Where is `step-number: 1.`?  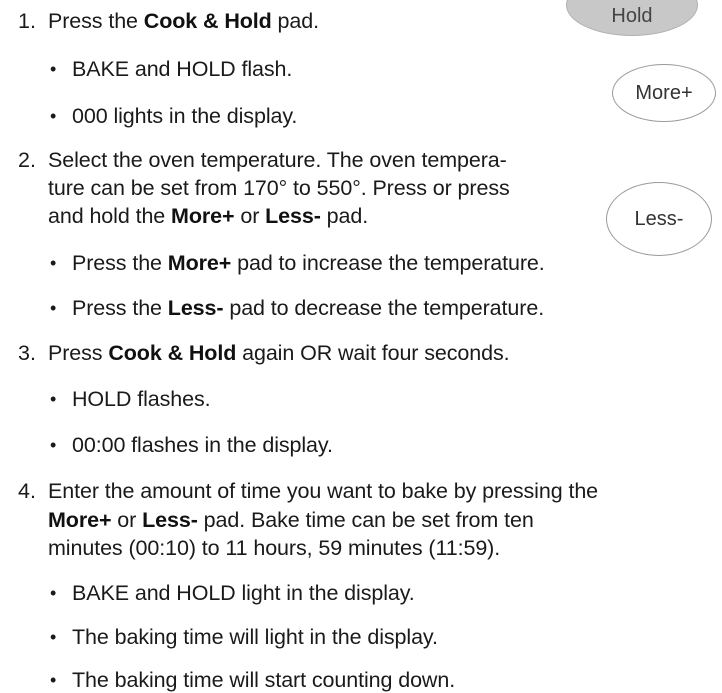
step-number: 1. is located at coordinates (27, 21).